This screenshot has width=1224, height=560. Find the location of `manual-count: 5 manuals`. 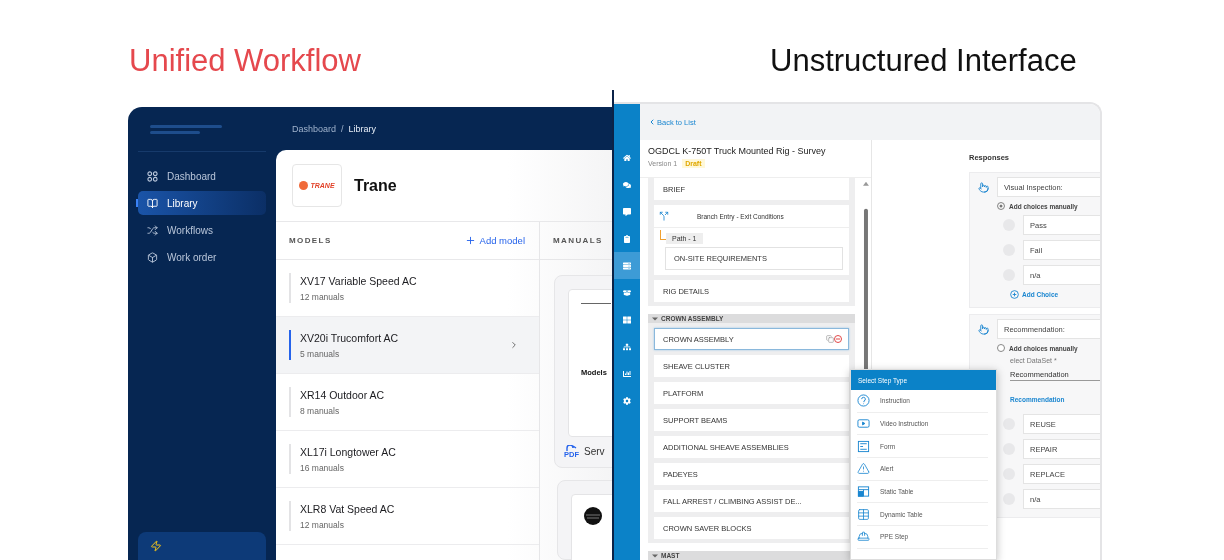

manual-count: 5 manuals is located at coordinates (320, 353).